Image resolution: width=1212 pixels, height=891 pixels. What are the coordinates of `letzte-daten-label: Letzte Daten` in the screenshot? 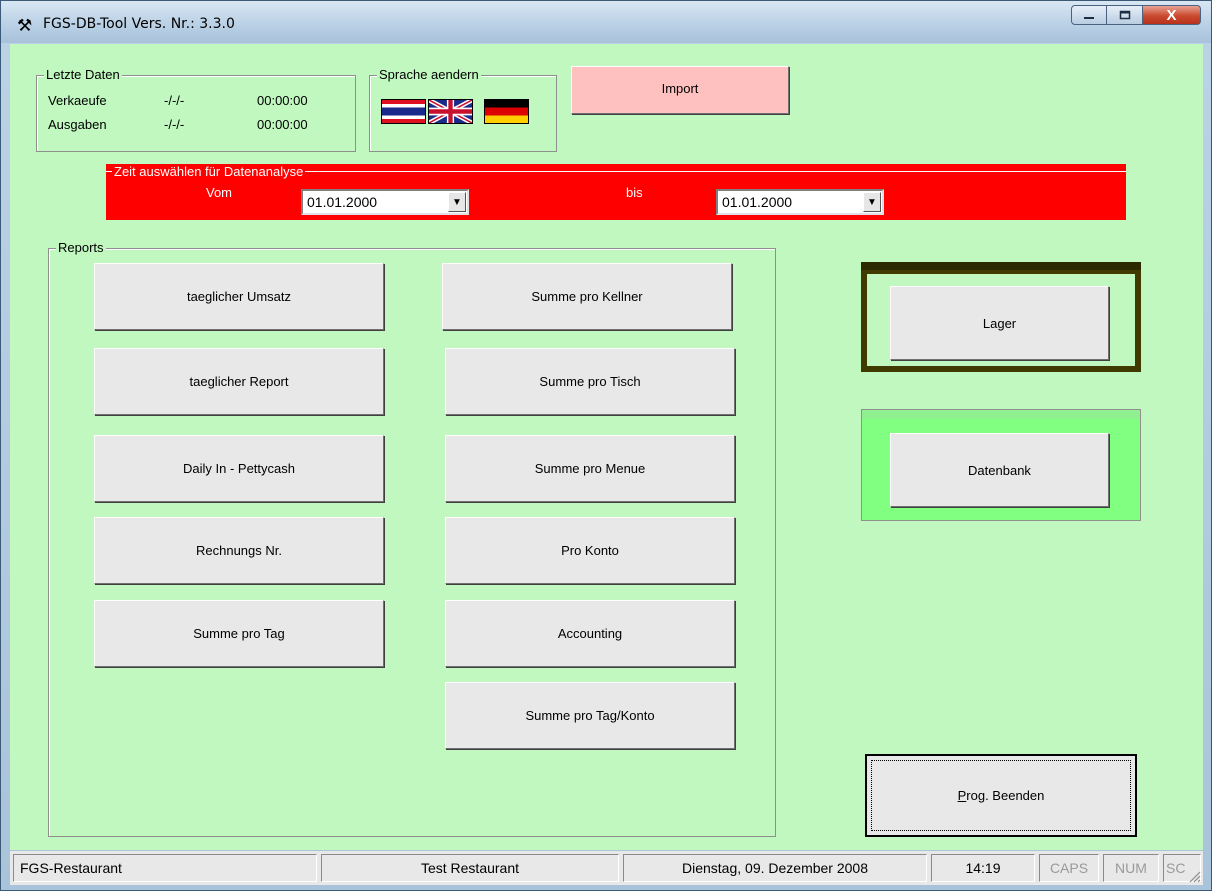 It's located at (83, 75).